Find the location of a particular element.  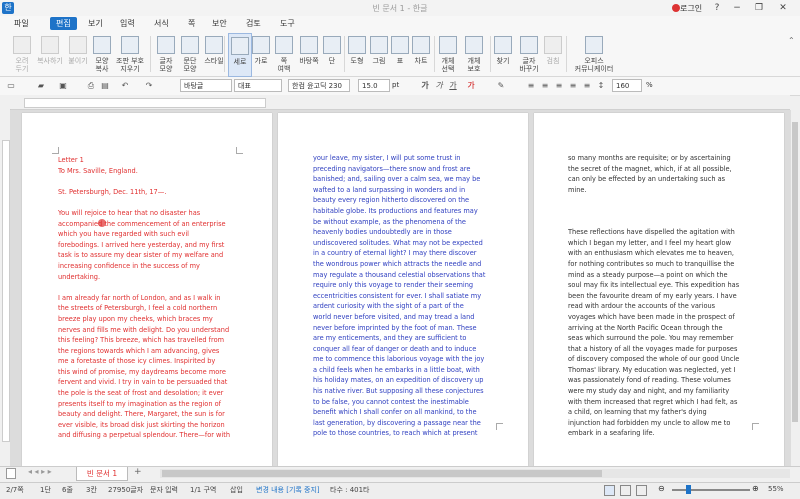

shape-button: 도형 is located at coordinates (357, 54).